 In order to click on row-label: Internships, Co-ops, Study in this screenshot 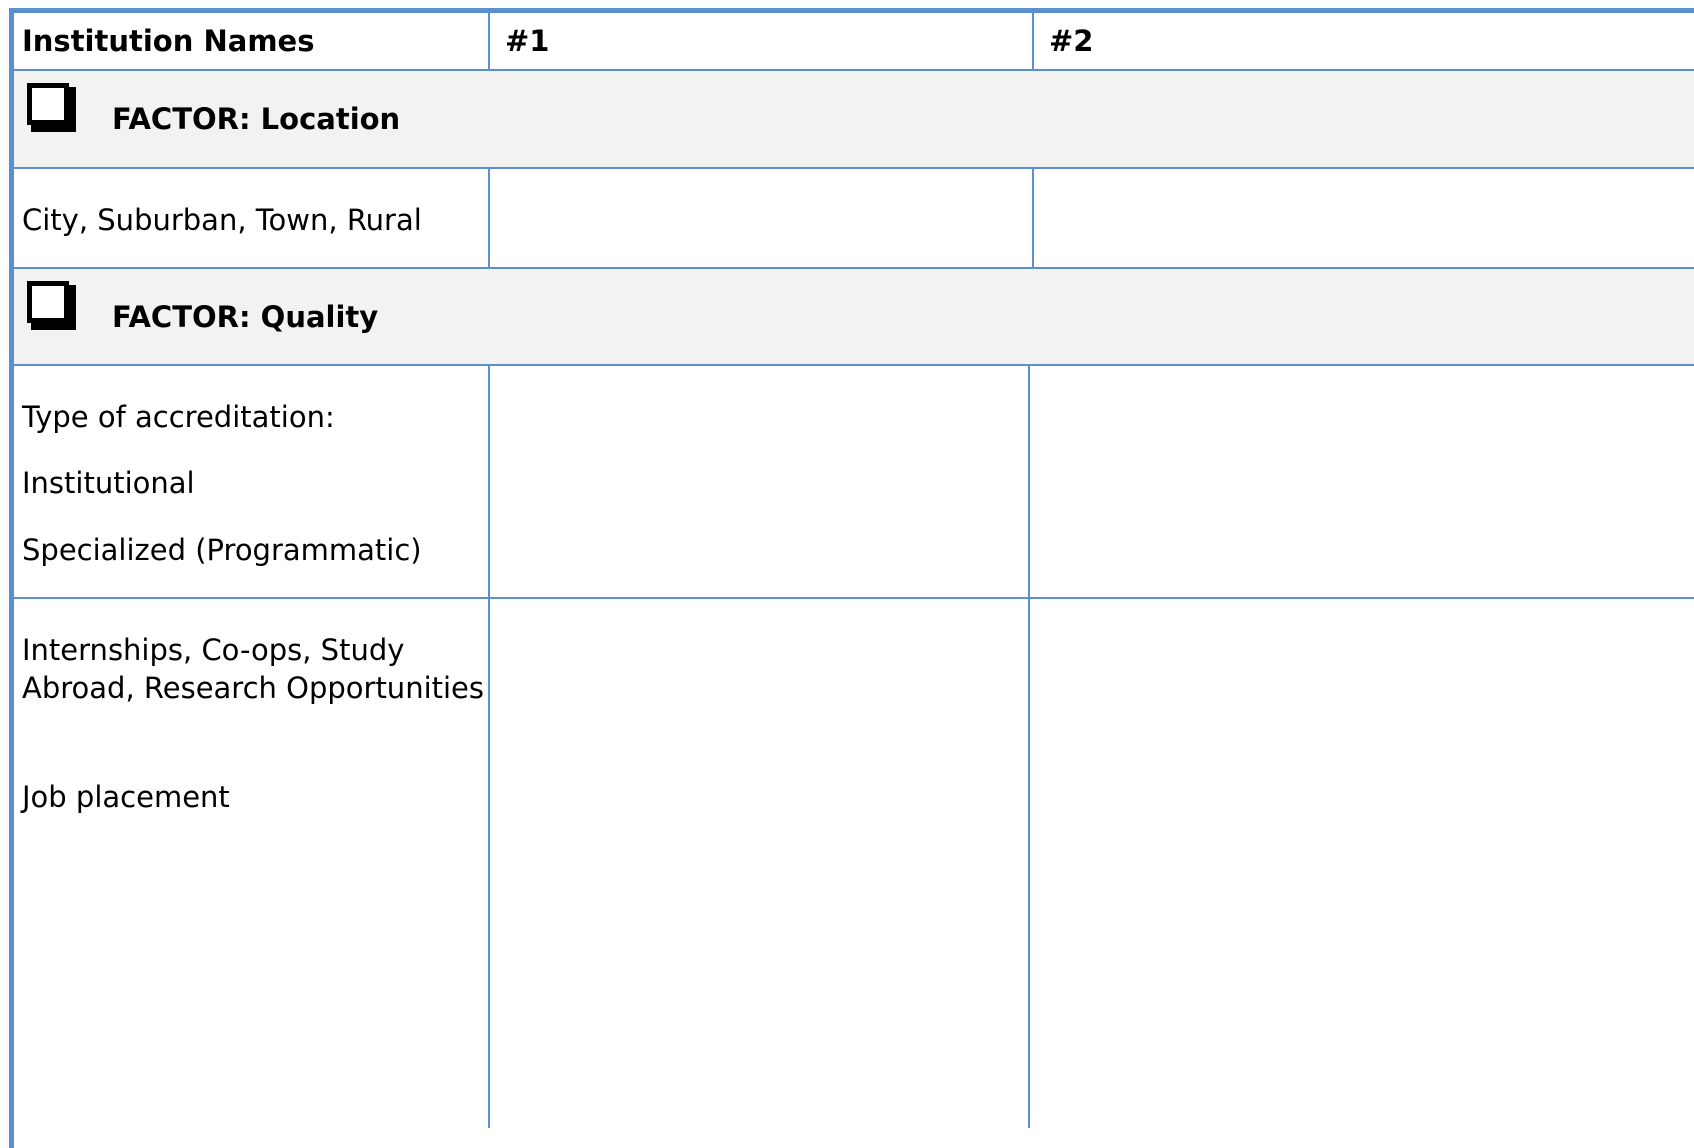, I will do `click(213, 650)`.